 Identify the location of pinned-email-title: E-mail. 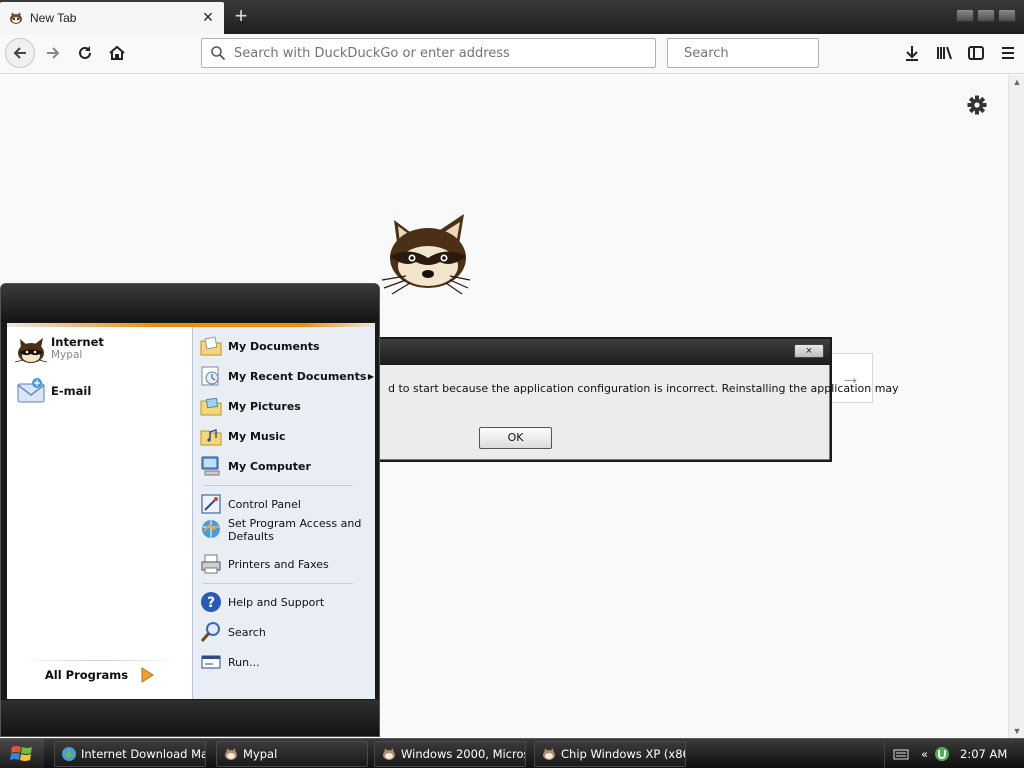
(71, 391).